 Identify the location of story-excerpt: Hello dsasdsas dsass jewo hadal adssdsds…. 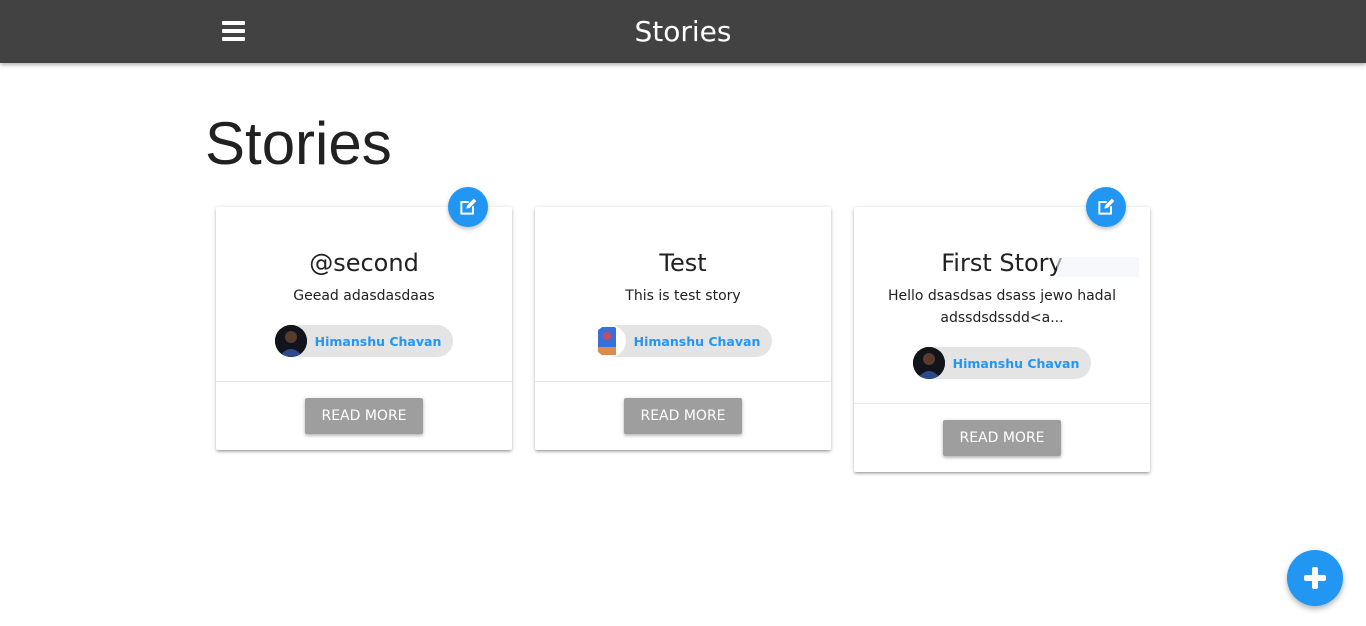
(1002, 307).